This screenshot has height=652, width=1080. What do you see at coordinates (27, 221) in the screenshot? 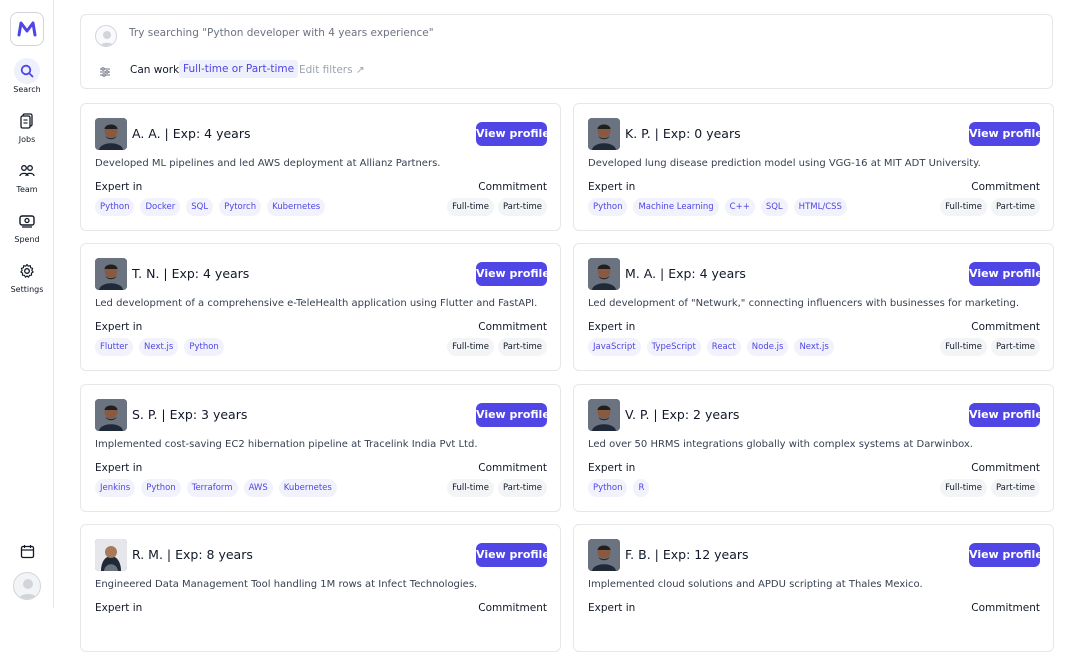
I see `spend-icon` at bounding box center [27, 221].